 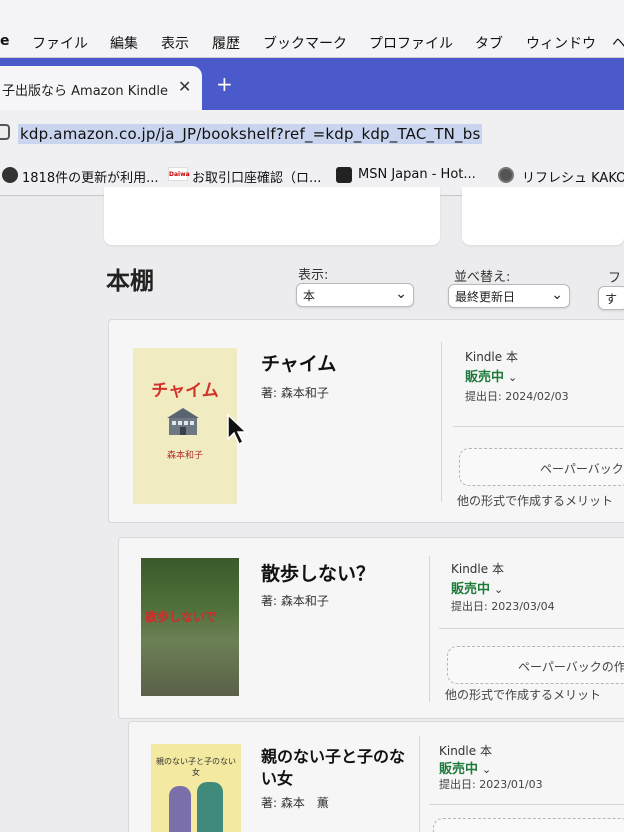 I want to click on mouse-pointer-icon, so click(x=237, y=429).